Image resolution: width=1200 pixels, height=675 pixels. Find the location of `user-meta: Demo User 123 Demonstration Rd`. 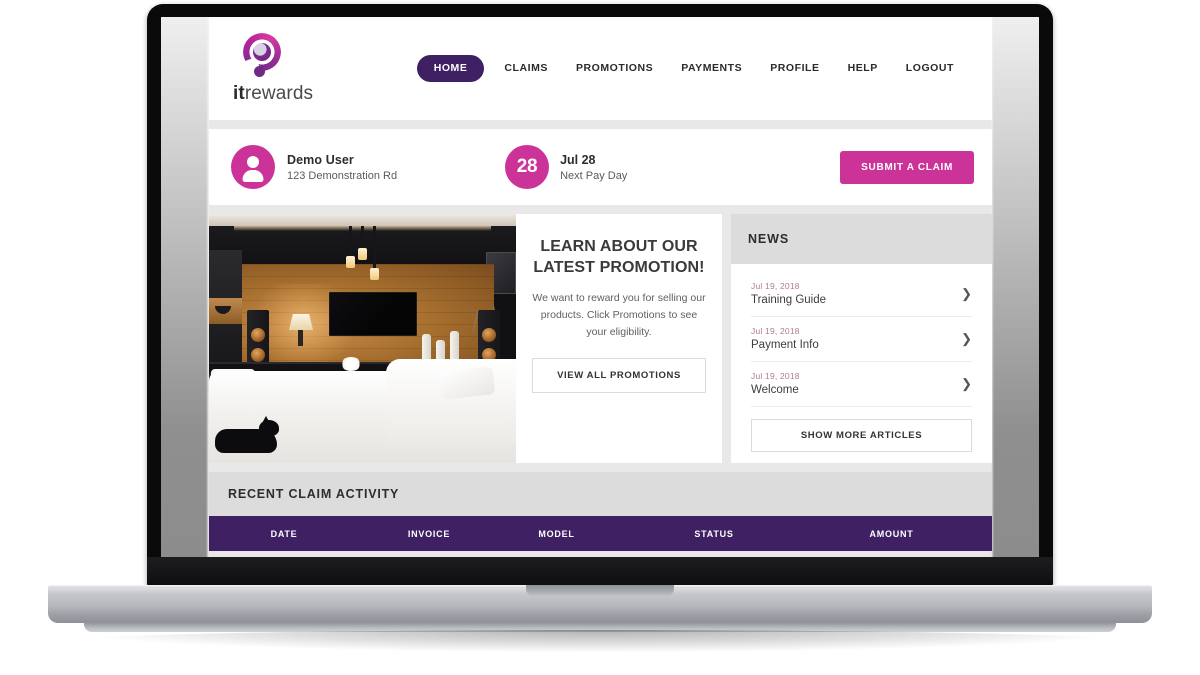

user-meta: Demo User 123 Demonstration Rd is located at coordinates (342, 167).